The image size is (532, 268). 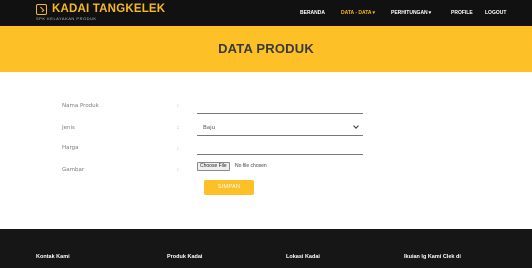 I want to click on jenis-select-underline, so click(x=280, y=135).